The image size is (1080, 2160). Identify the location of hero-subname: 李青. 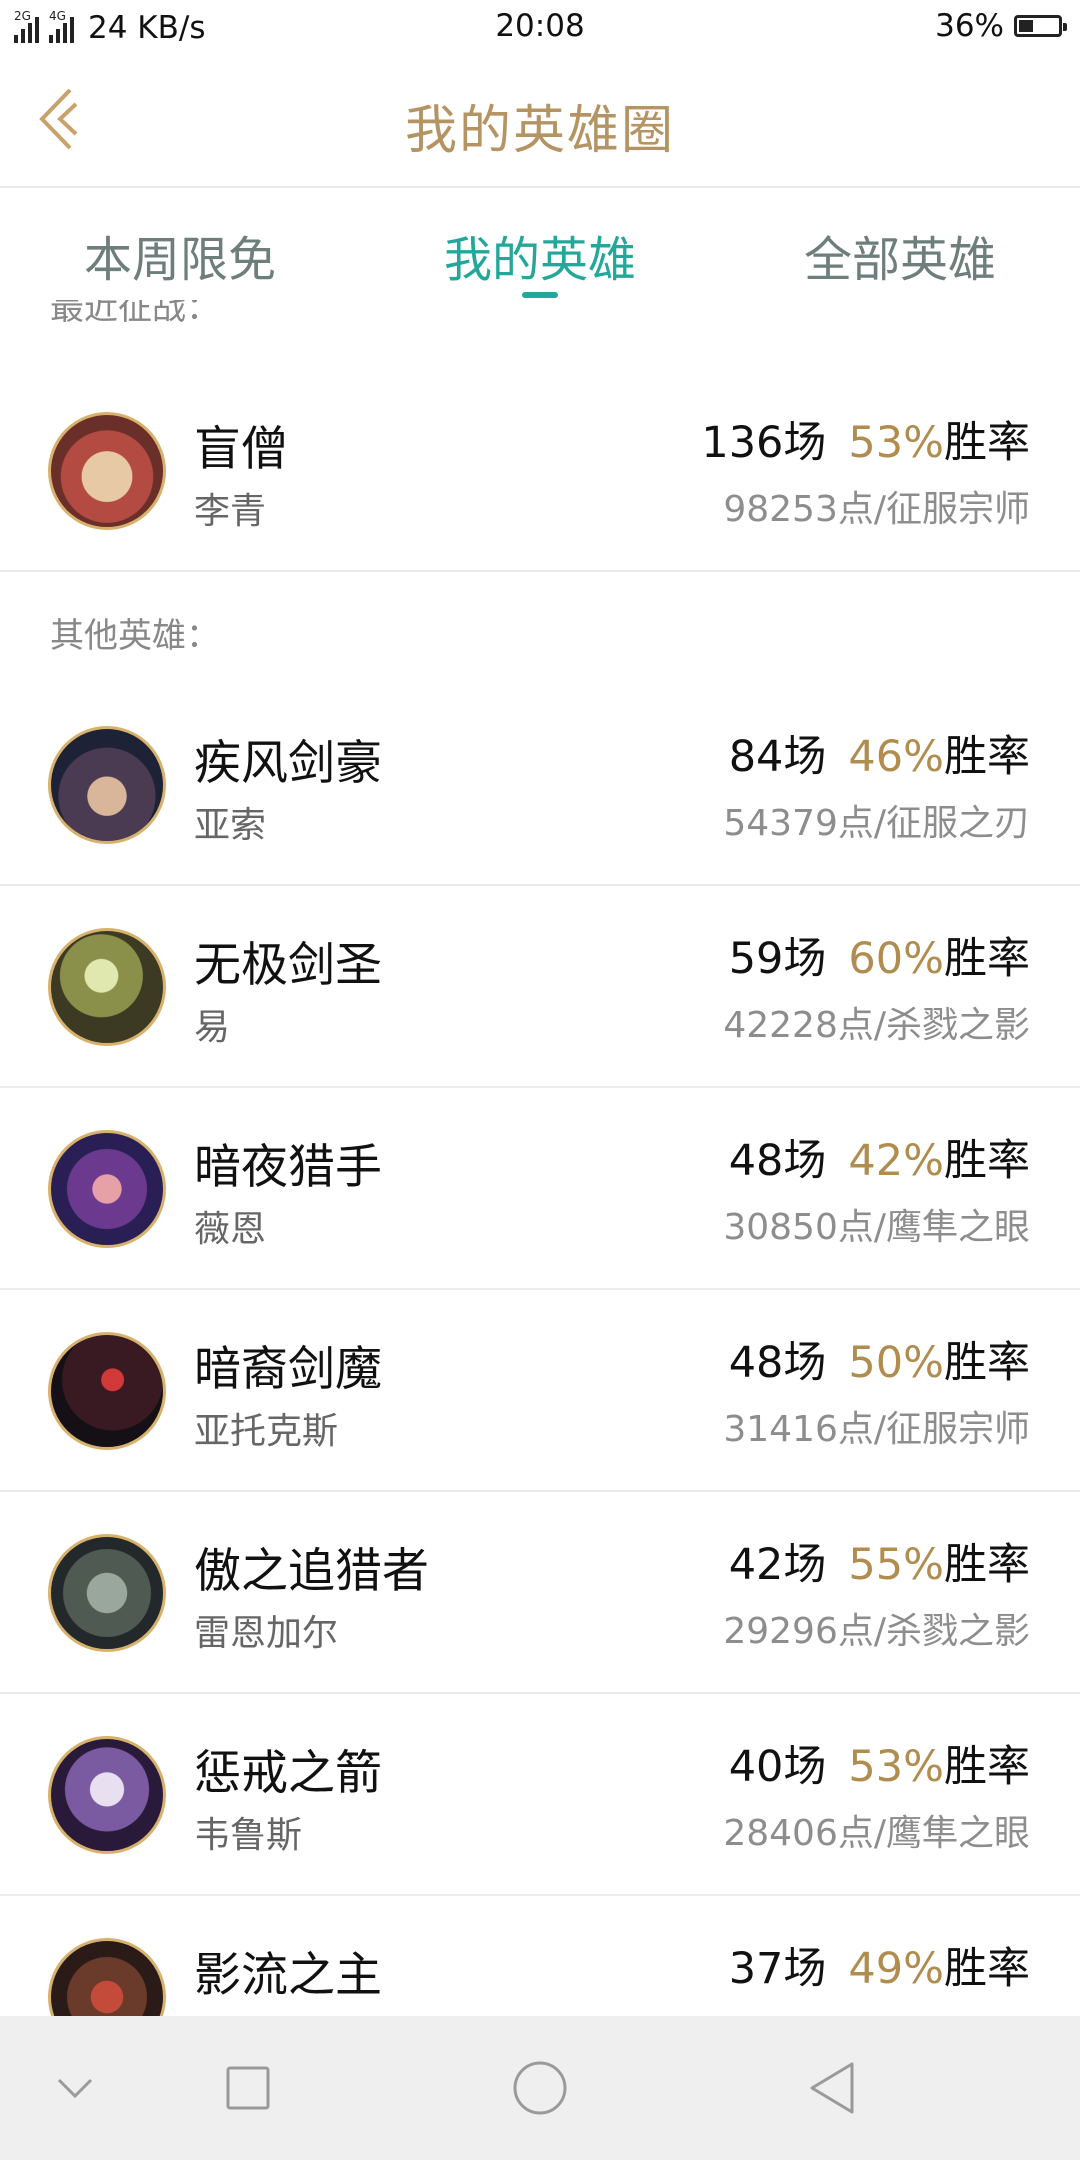
(230, 511).